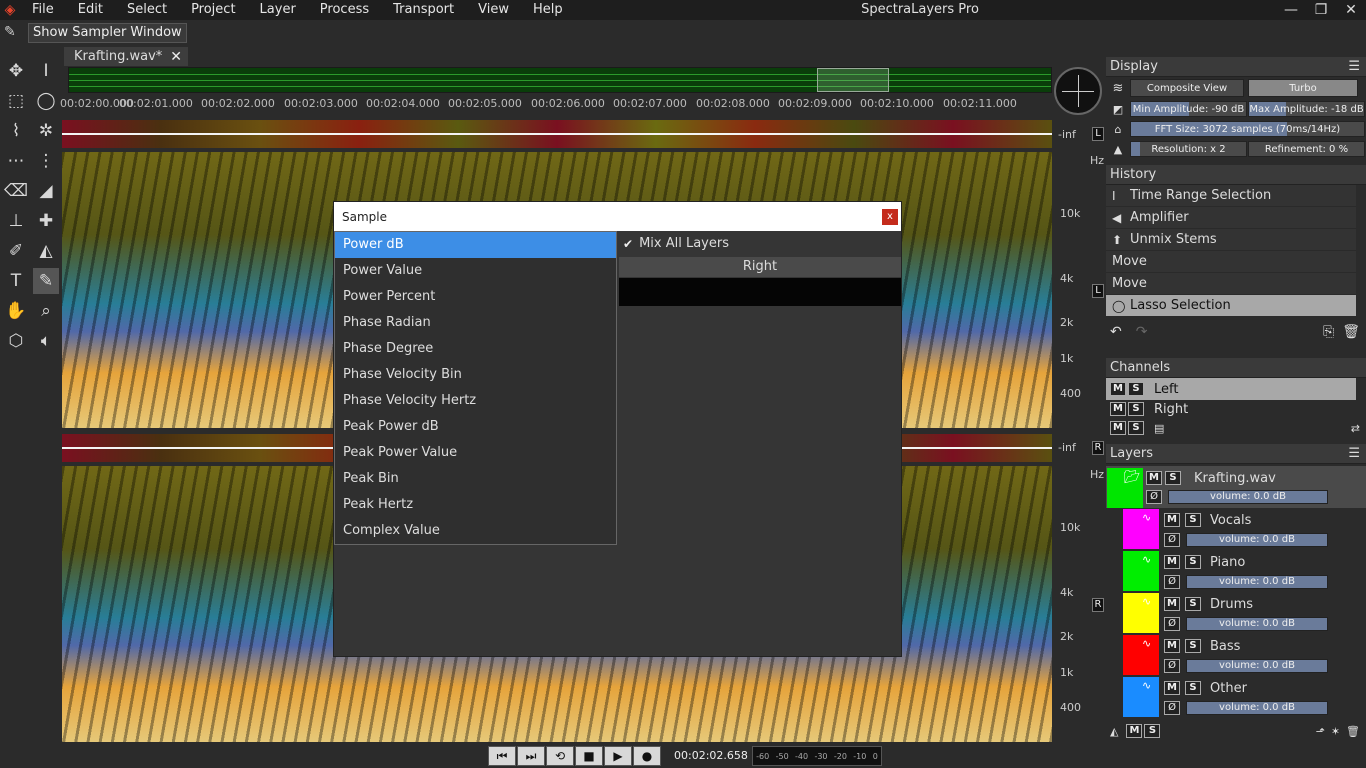 This screenshot has height=768, width=1366. I want to click on rect-select-tool-icon: ⬚, so click(16, 101).